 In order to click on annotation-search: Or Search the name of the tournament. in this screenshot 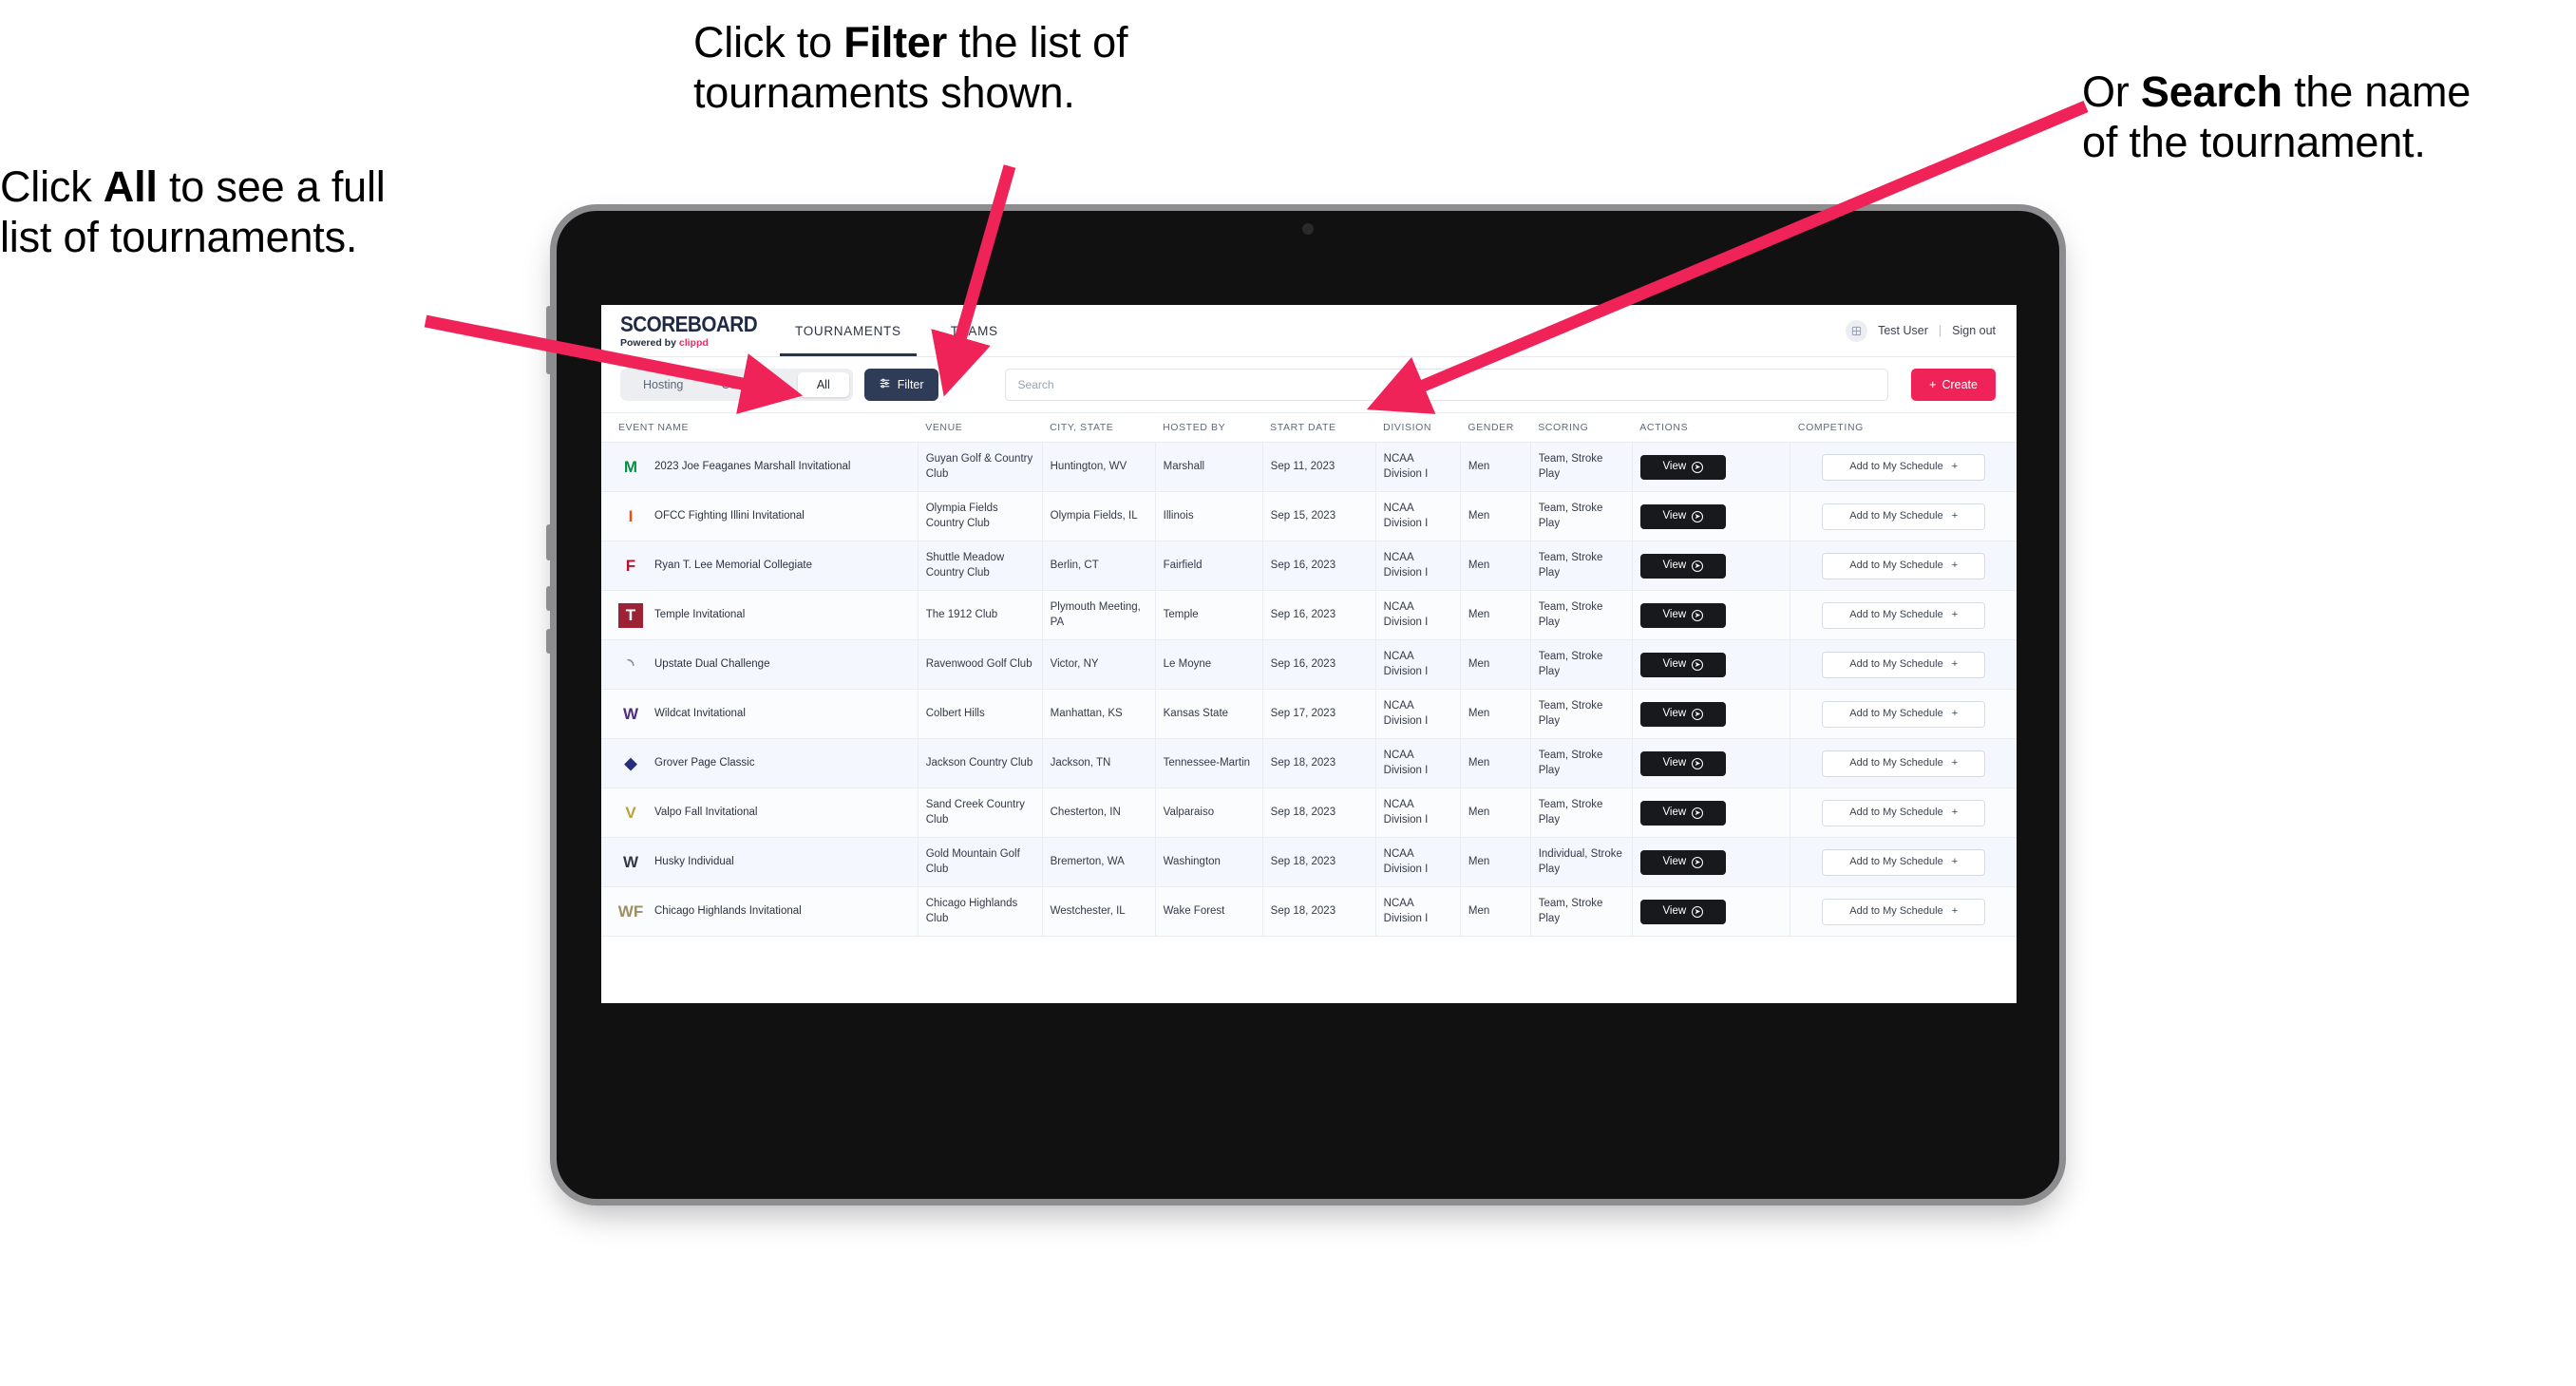, I will do `click(2286, 116)`.